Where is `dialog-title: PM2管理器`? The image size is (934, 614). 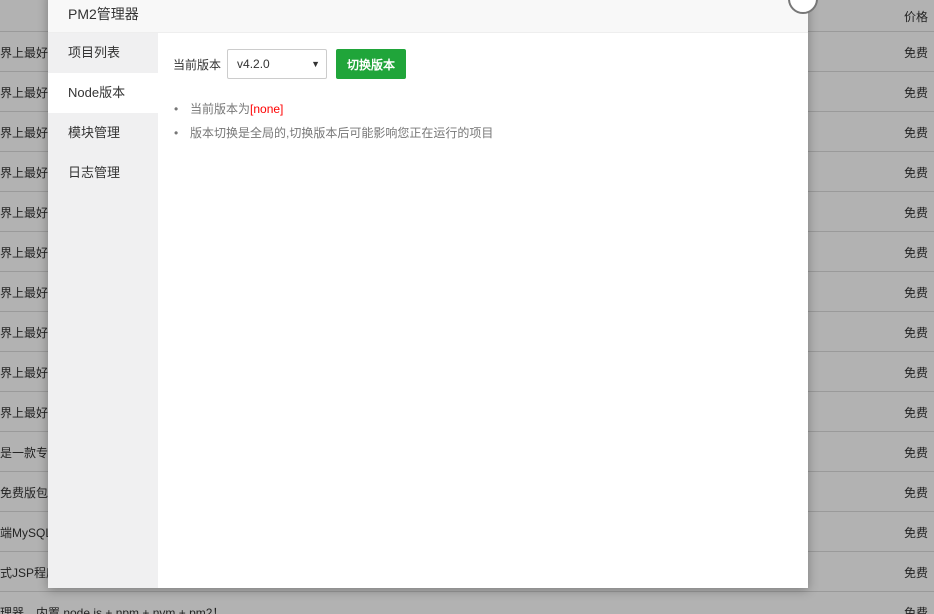 dialog-title: PM2管理器 is located at coordinates (103, 14).